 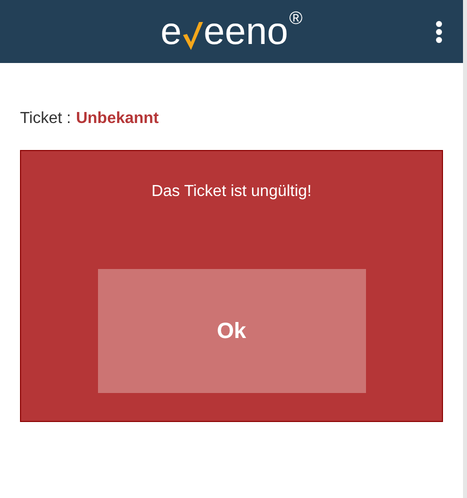 I want to click on ticket-status: Unbekannt, so click(x=117, y=119).